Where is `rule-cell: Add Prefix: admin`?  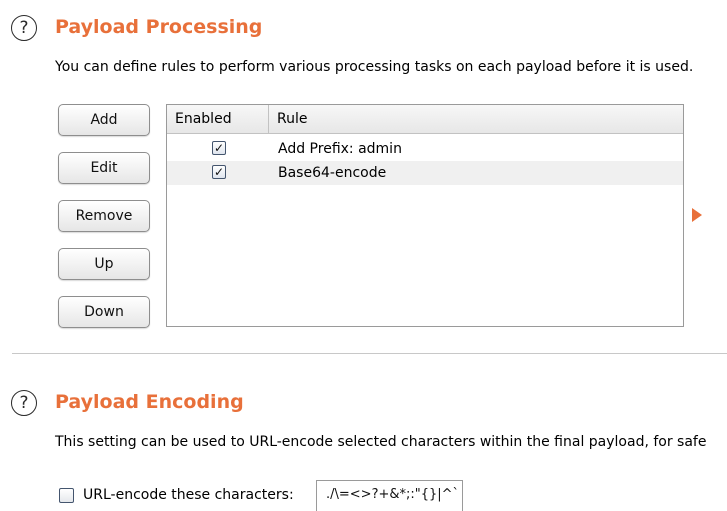 rule-cell: Add Prefix: admin is located at coordinates (340, 149).